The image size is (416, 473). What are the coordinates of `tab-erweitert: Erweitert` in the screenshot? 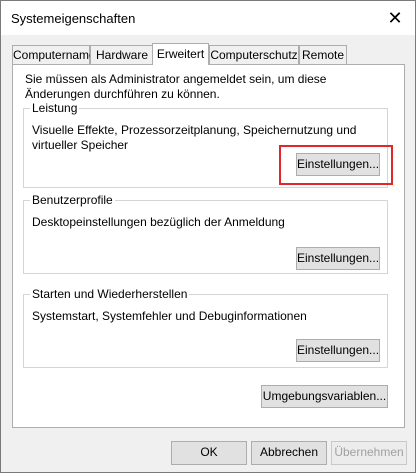 It's located at (180, 54).